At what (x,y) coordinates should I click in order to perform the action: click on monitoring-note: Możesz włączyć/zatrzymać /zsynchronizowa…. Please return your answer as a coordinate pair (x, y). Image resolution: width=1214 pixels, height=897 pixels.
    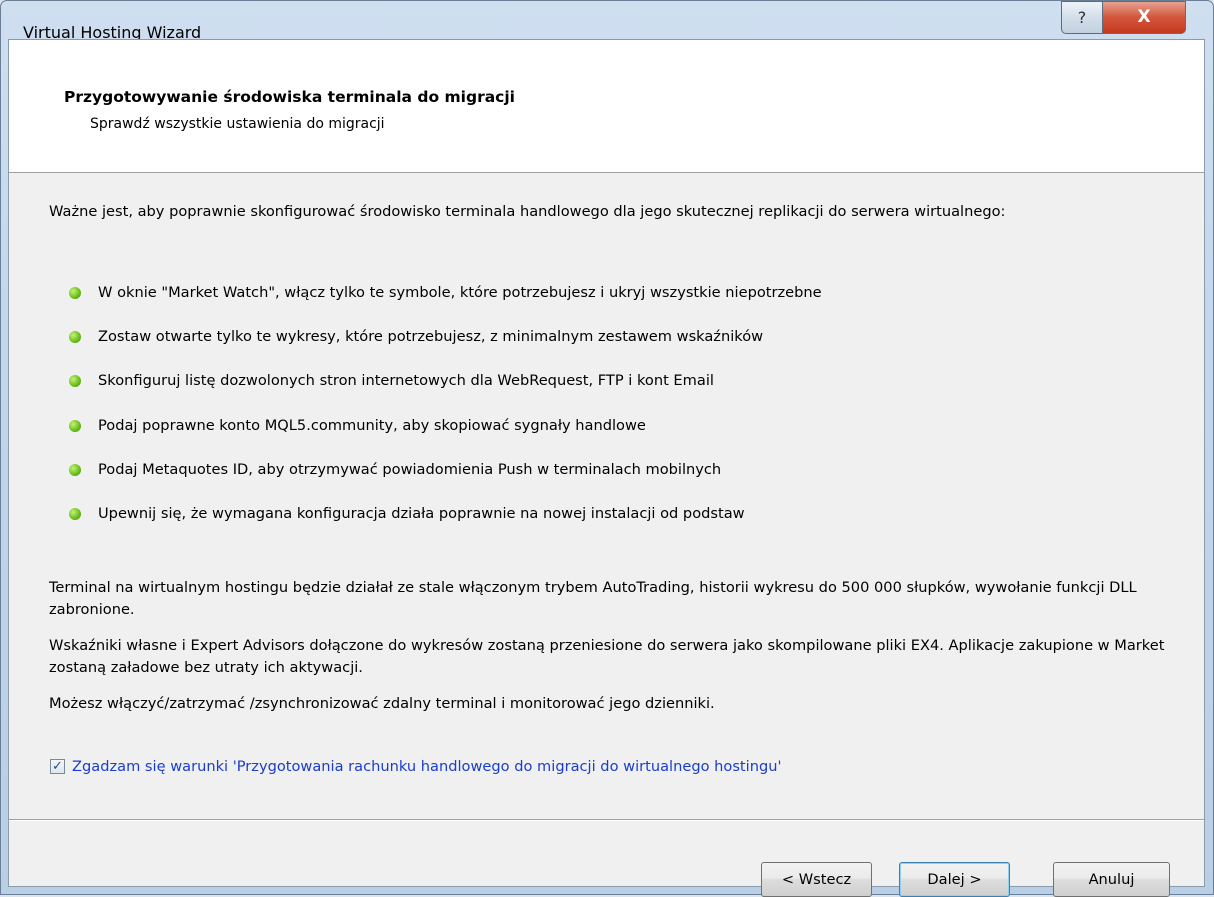
    Looking at the image, I should click on (382, 703).